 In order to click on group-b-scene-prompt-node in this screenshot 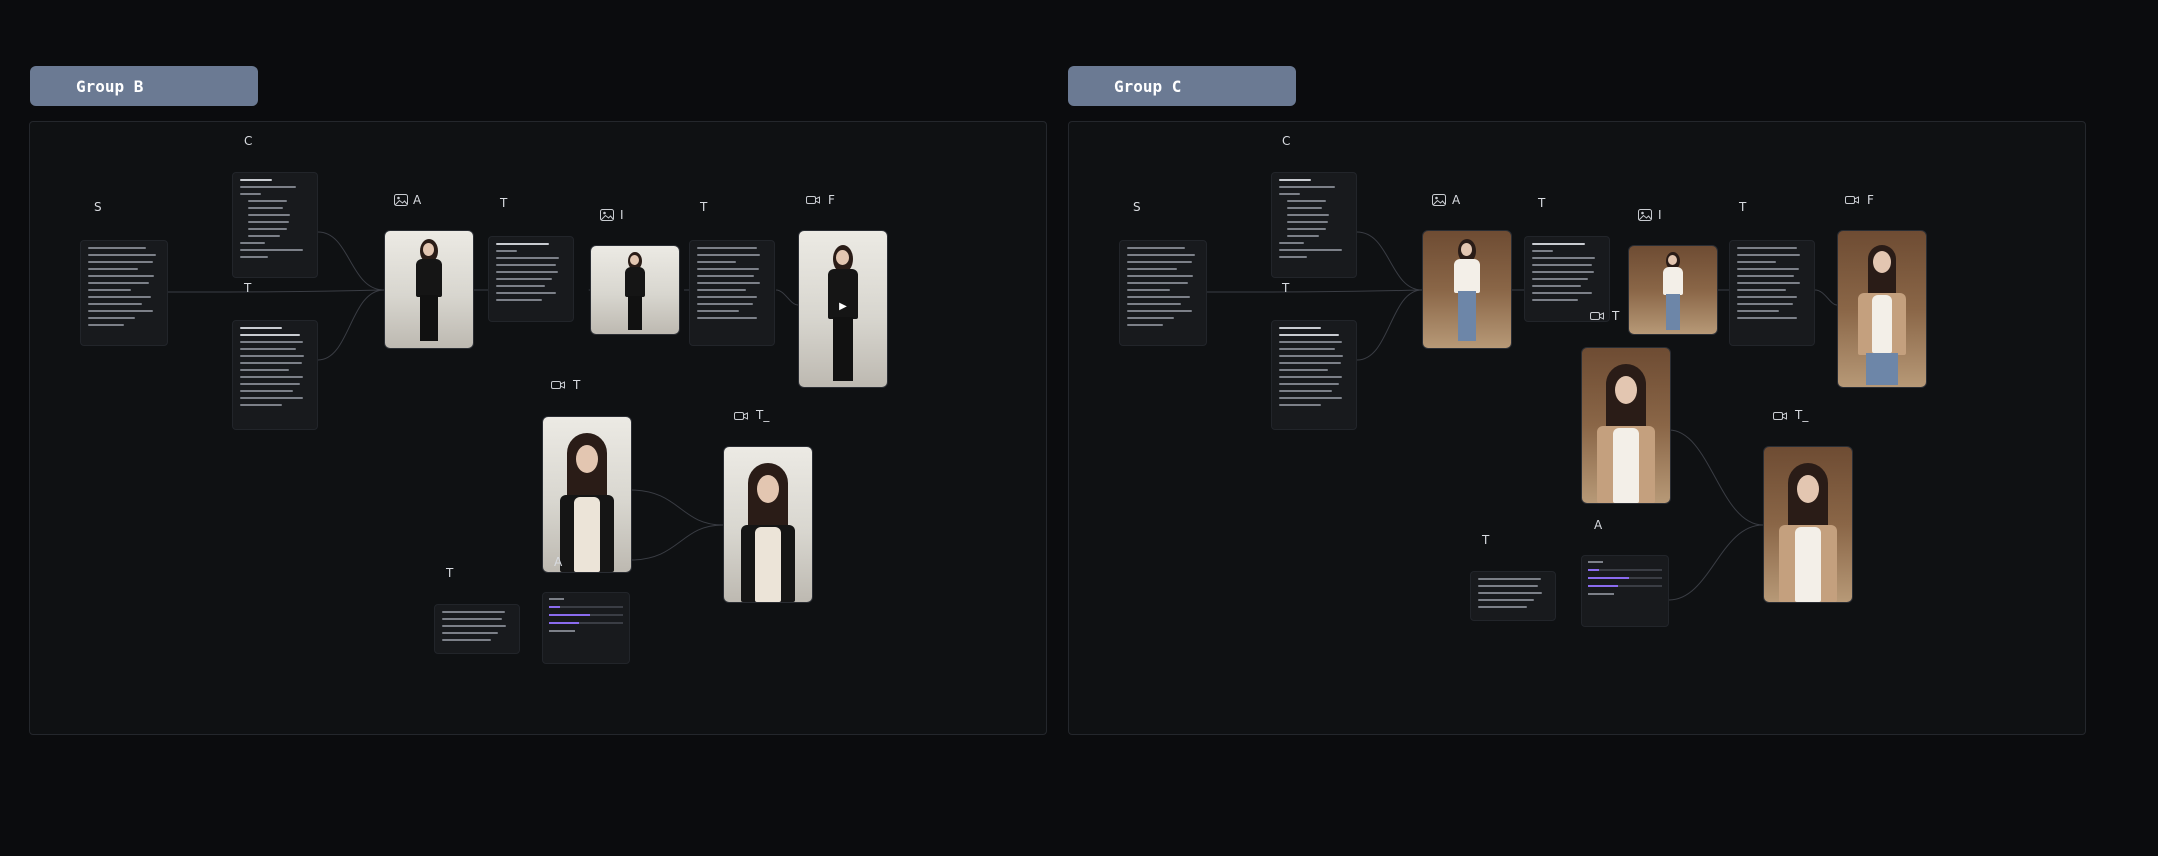, I will do `click(531, 279)`.